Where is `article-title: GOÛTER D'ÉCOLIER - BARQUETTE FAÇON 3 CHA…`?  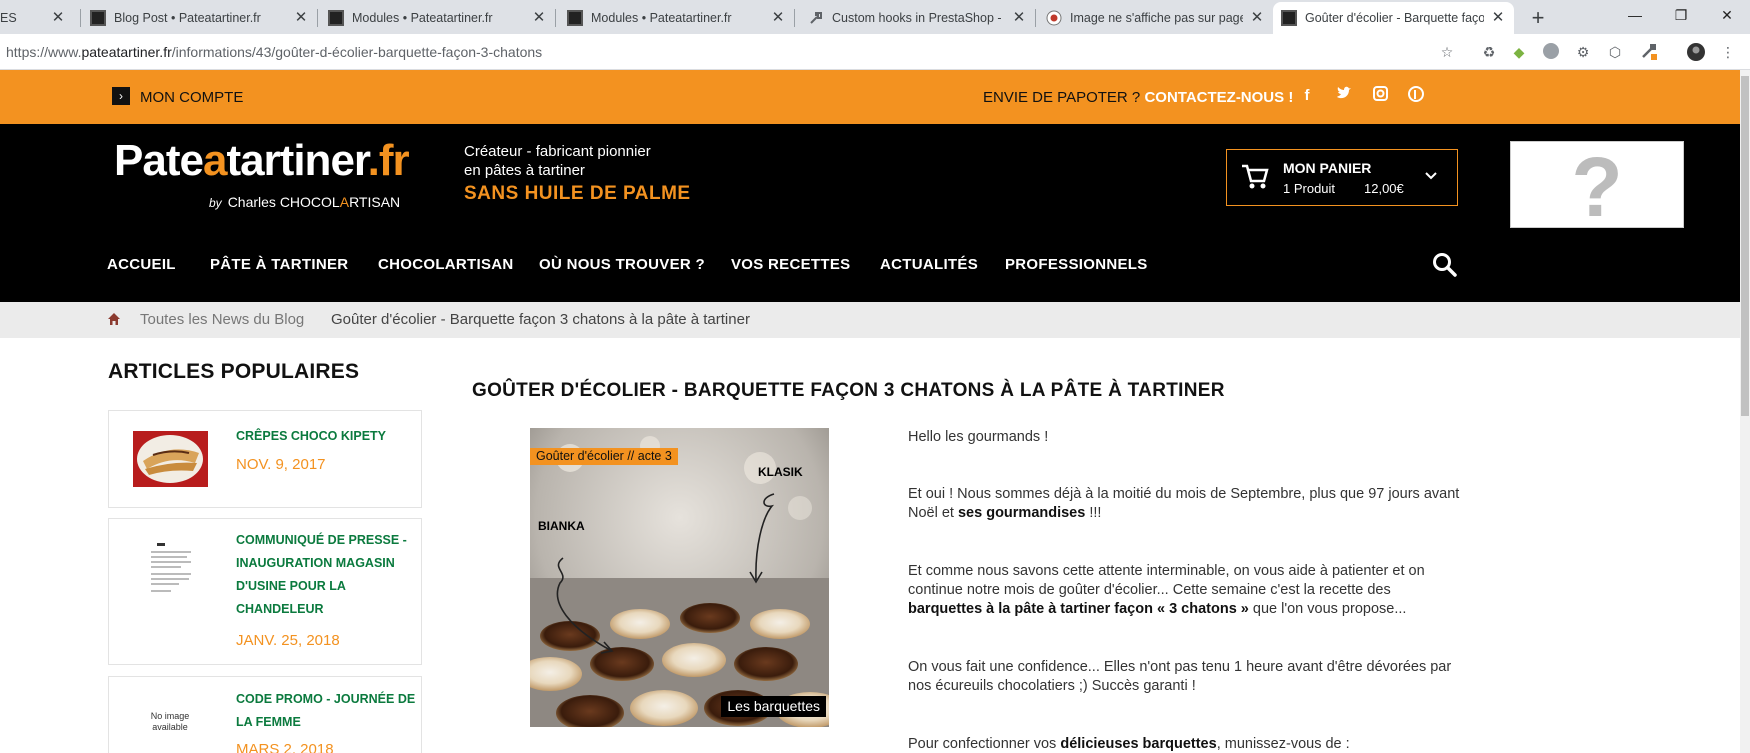 article-title: GOÛTER D'ÉCOLIER - BARQUETTE FAÇON 3 CHA… is located at coordinates (848, 390).